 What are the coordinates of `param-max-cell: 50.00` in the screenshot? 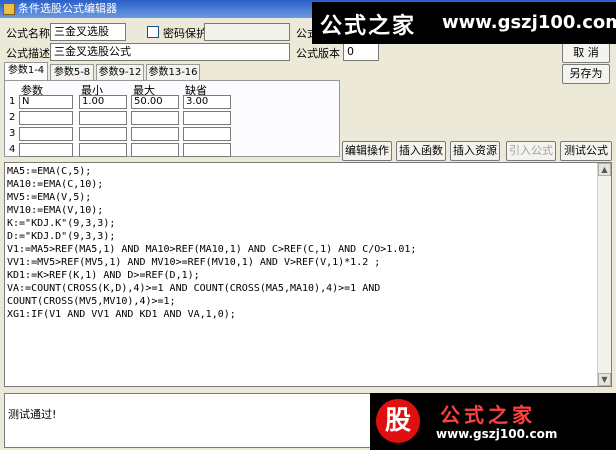 It's located at (155, 102).